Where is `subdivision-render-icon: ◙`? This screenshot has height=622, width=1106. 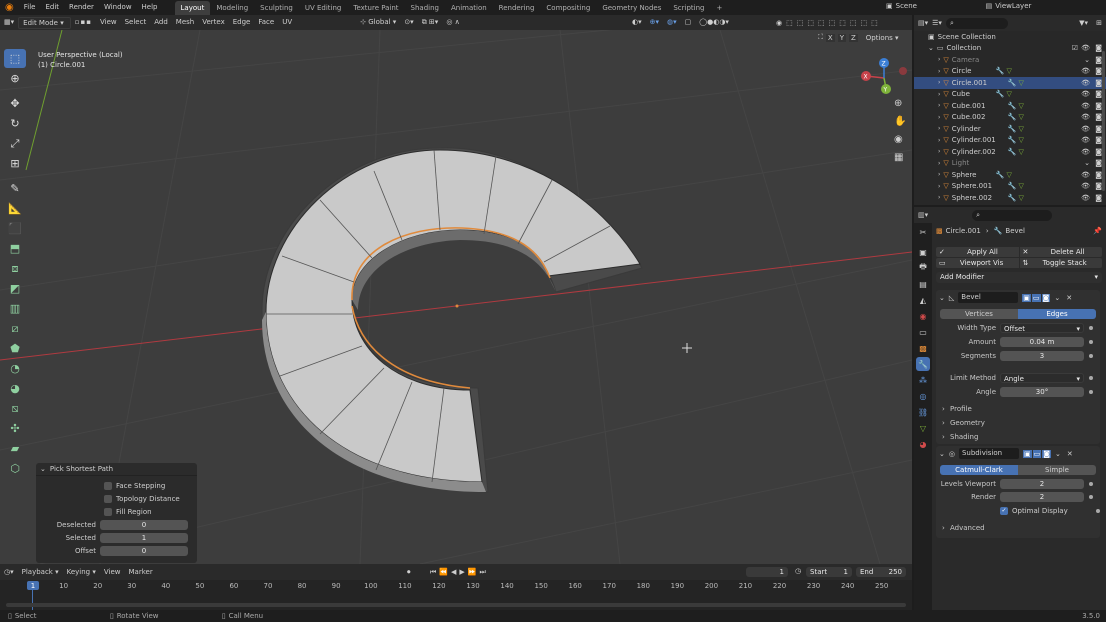
subdivision-render-icon: ◙ is located at coordinates (1047, 453).